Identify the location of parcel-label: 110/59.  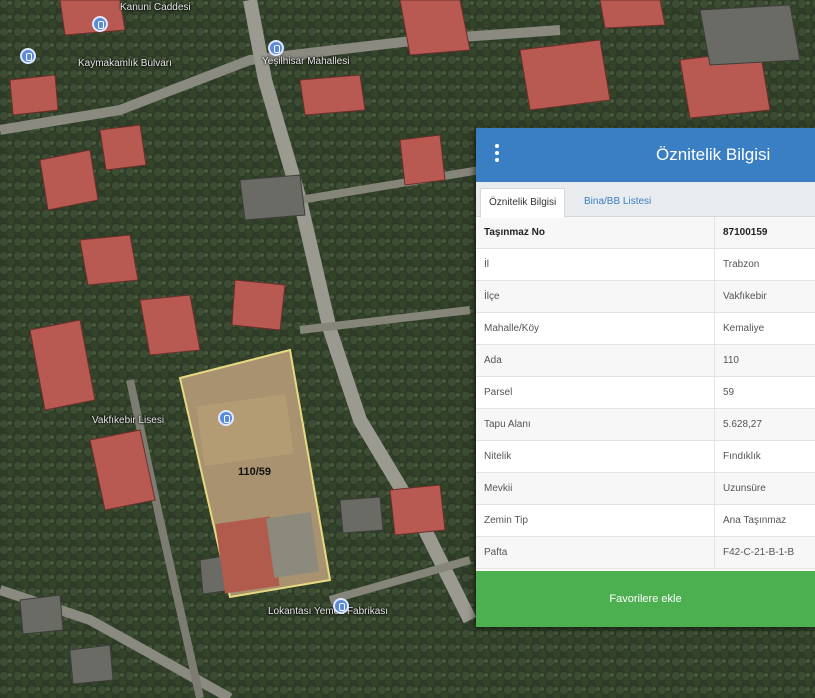
(255, 472).